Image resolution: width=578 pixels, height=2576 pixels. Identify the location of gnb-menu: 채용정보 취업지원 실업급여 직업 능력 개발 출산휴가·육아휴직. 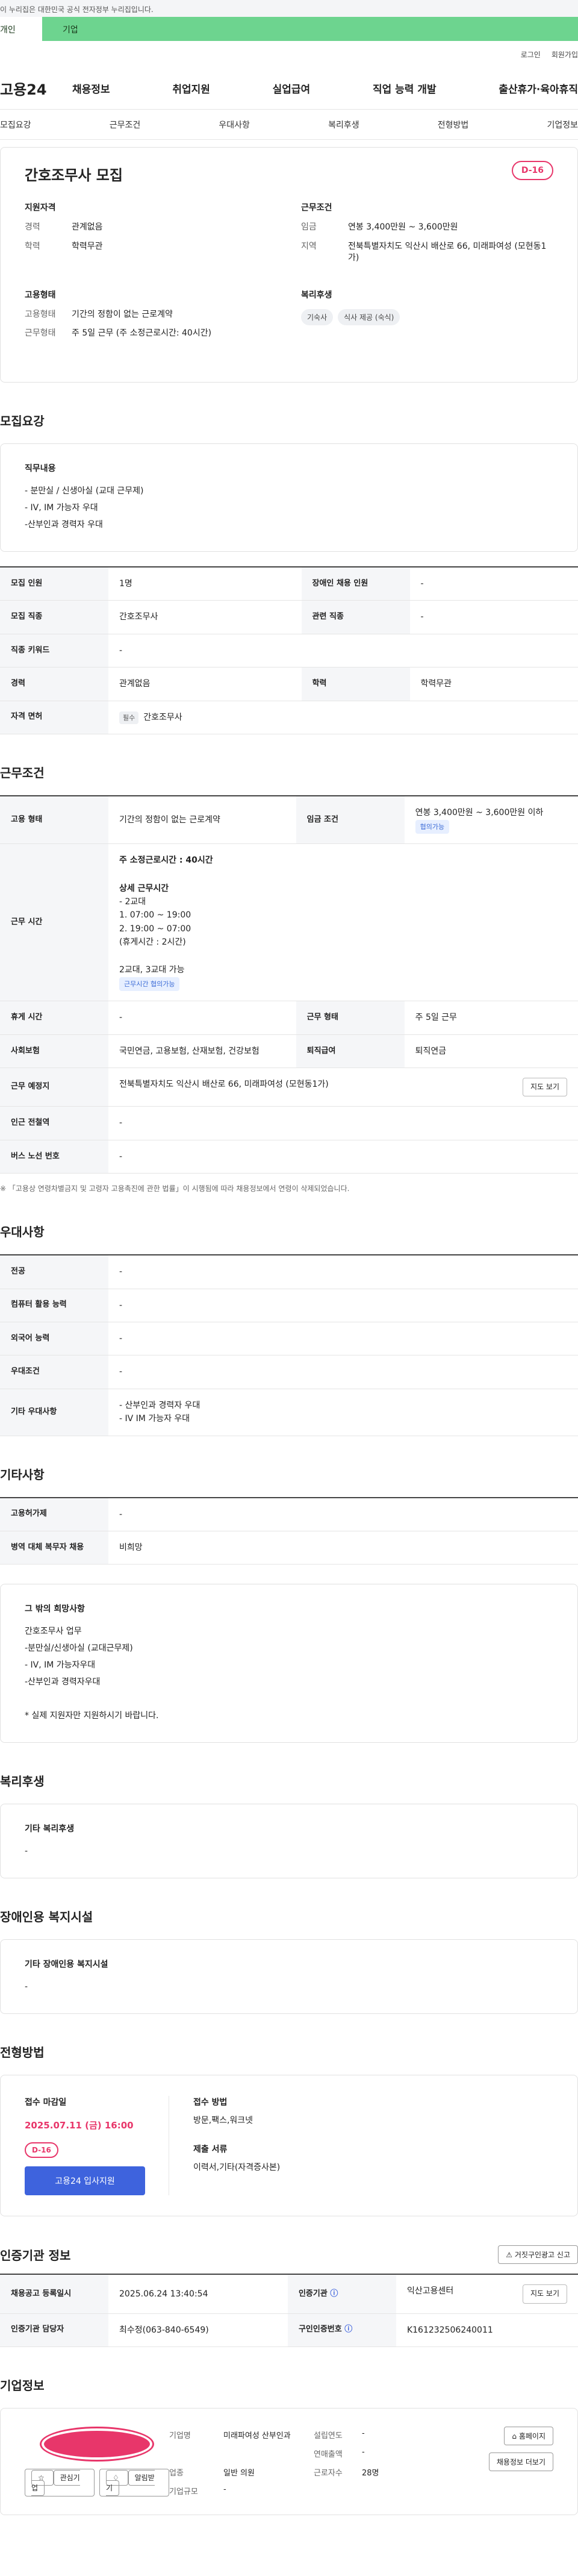
(325, 89).